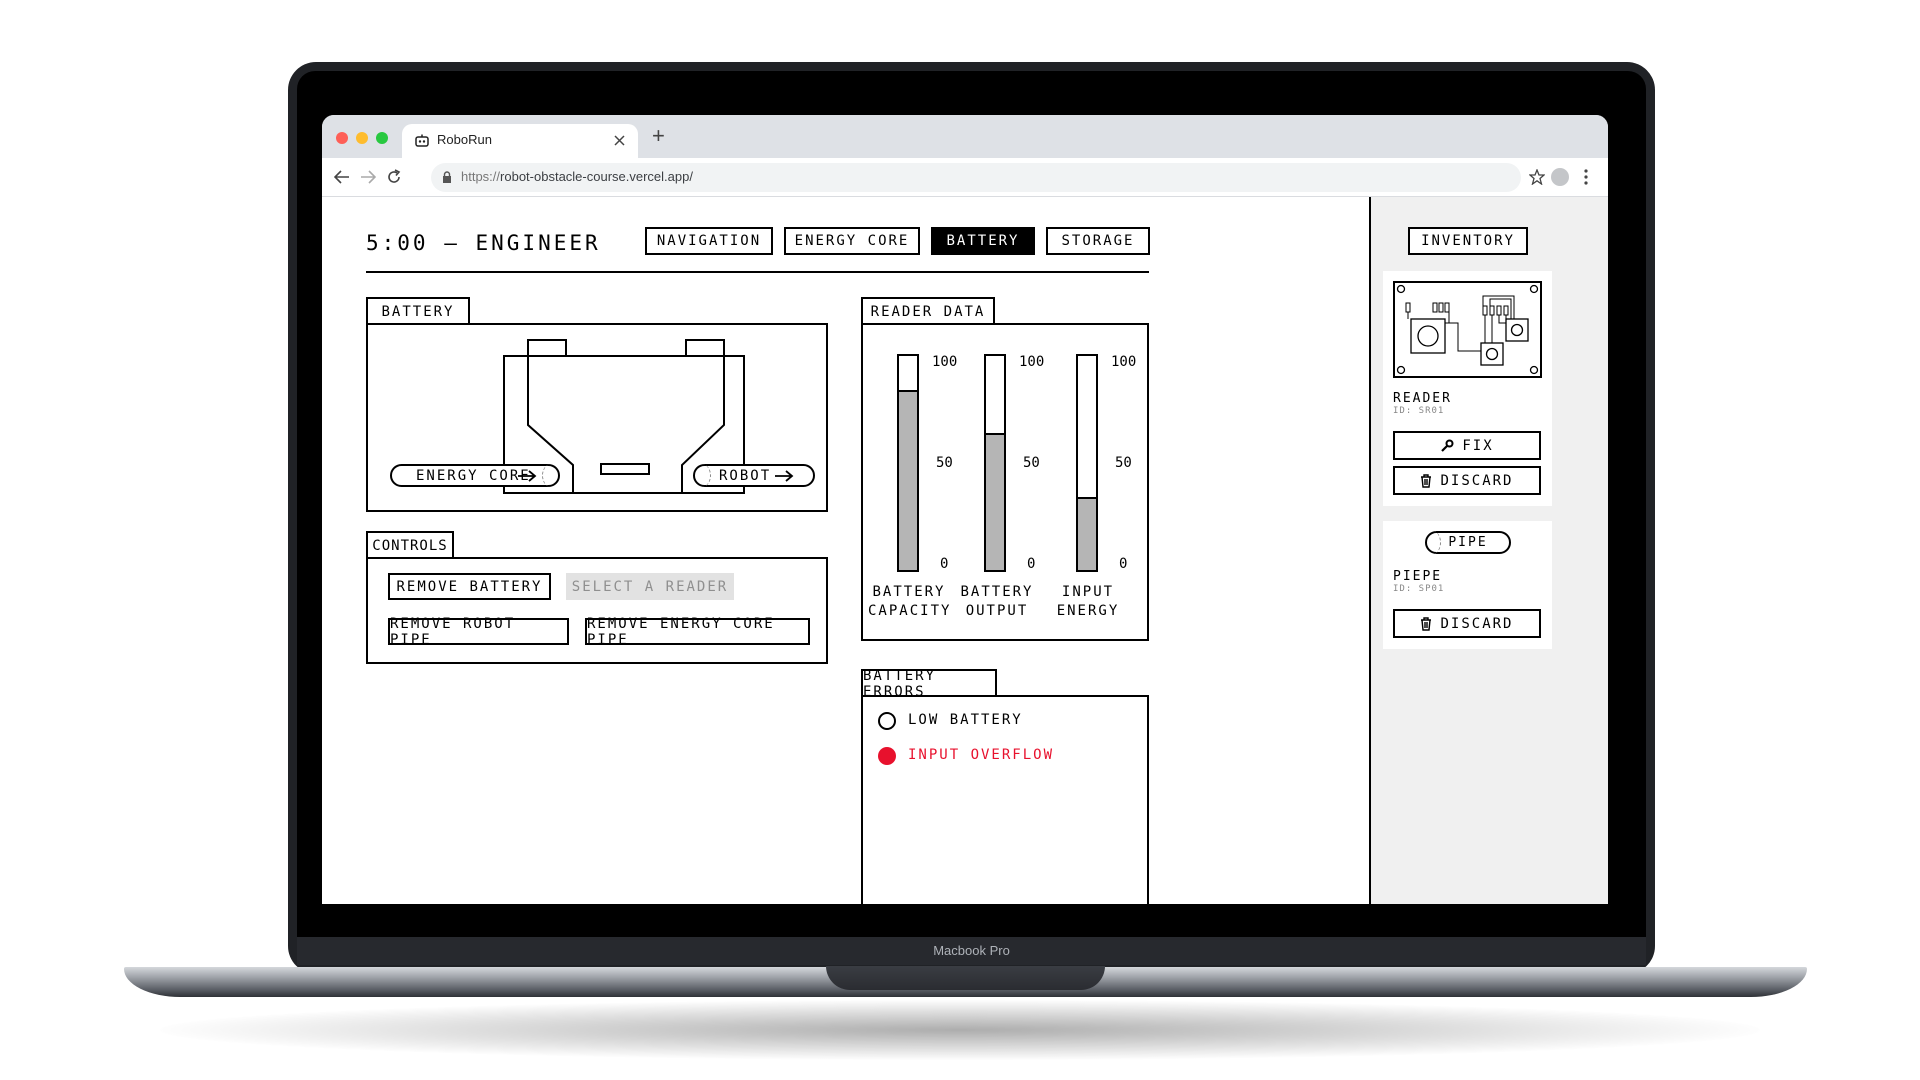  I want to click on remove-battery-button: REMOVE BATTERY, so click(469, 586).